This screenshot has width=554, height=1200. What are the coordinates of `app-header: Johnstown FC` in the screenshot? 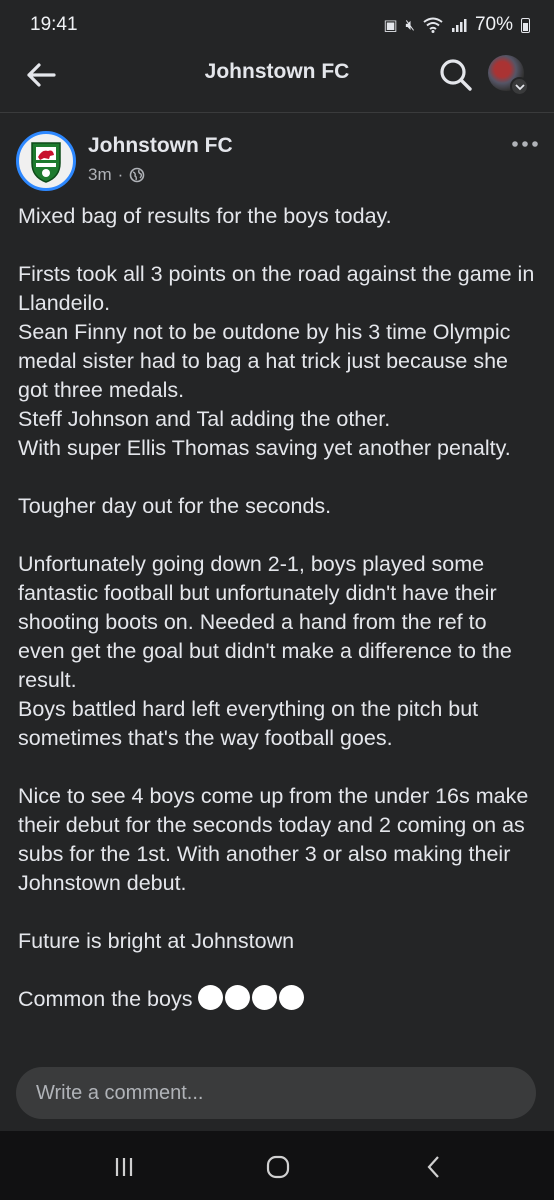 It's located at (277, 75).